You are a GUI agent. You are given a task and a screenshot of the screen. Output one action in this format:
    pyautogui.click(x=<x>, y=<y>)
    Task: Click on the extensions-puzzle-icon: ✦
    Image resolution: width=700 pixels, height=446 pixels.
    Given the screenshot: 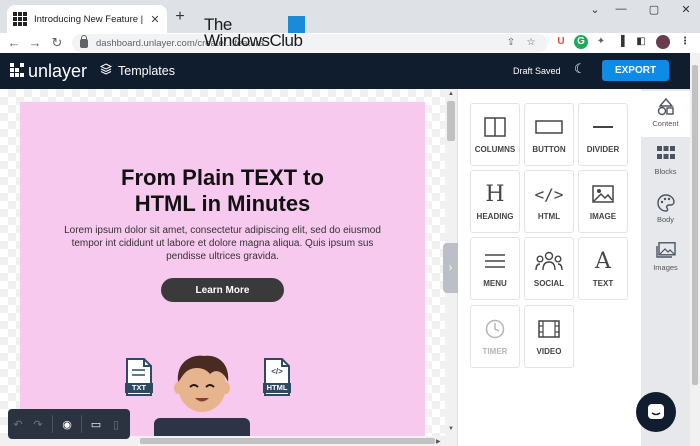 What is the action you would take?
    pyautogui.click(x=601, y=42)
    